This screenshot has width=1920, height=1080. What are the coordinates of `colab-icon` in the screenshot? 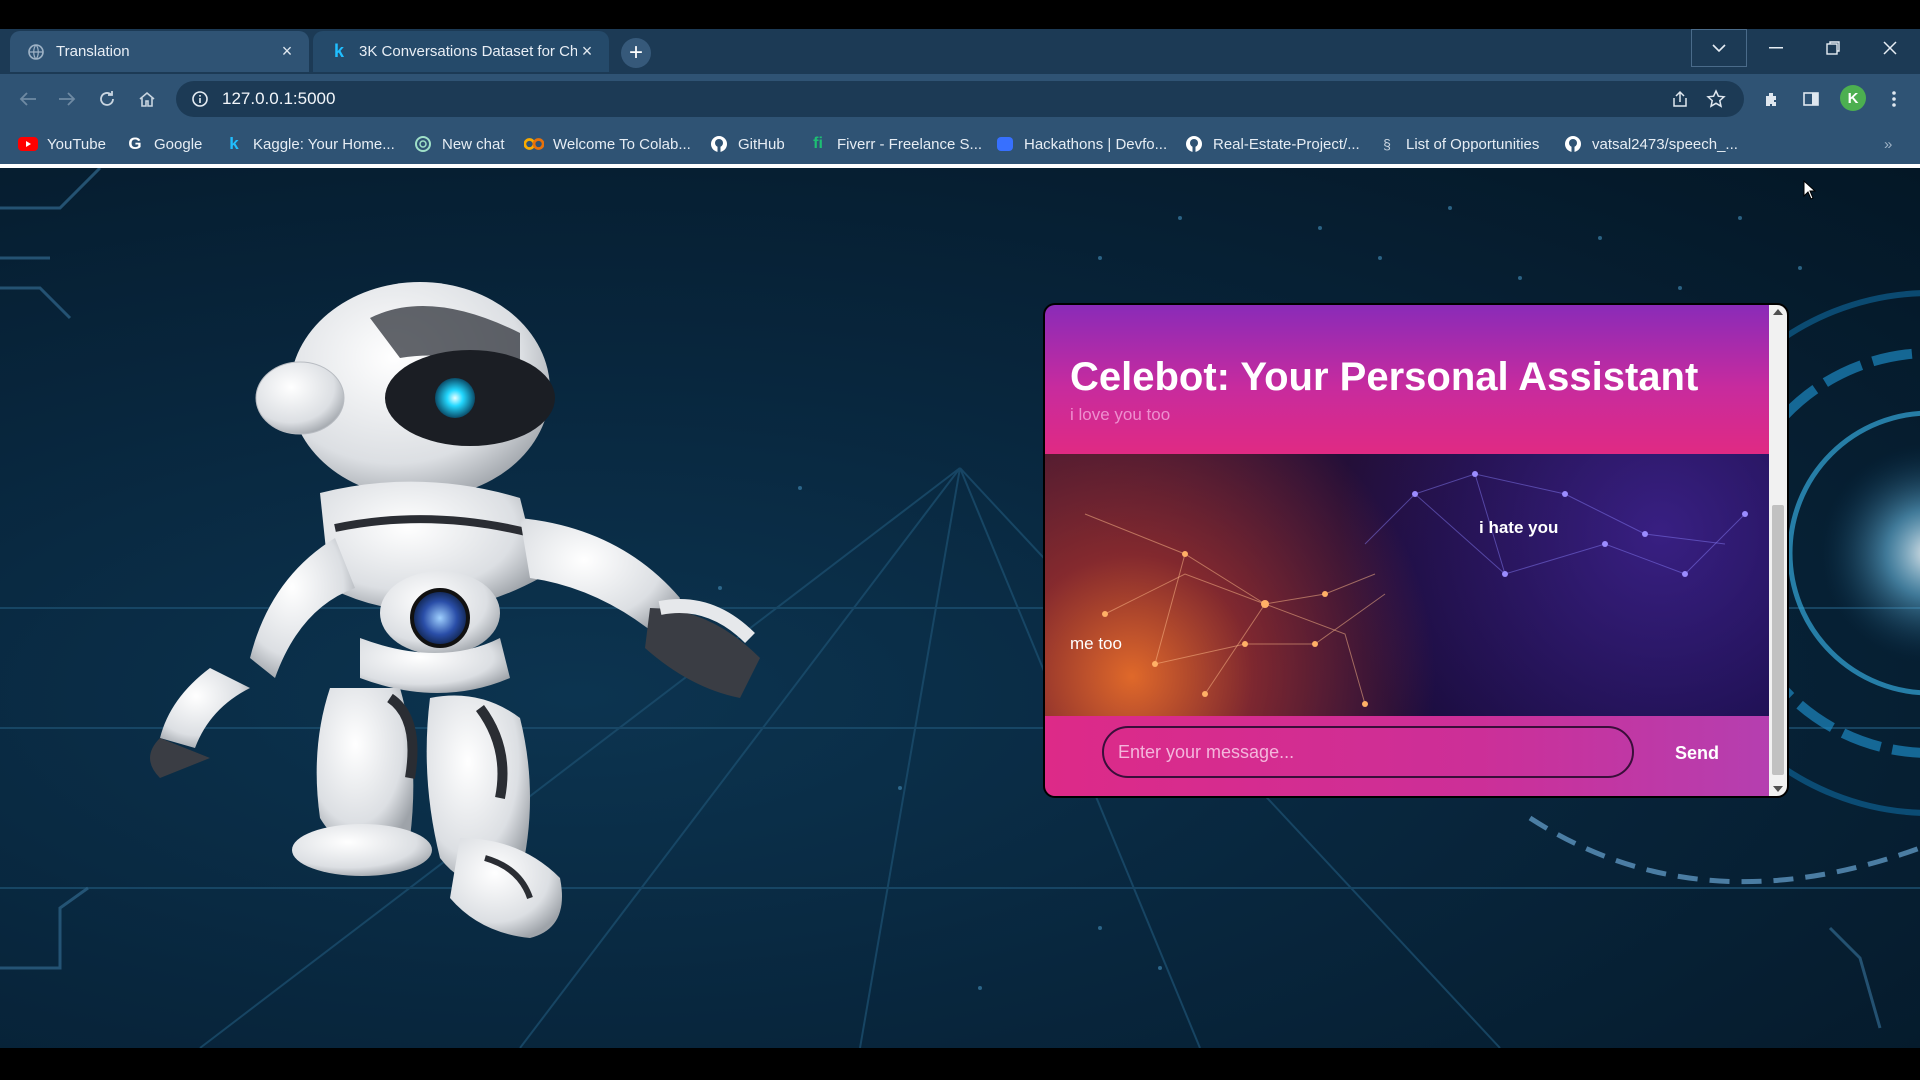 It's located at (534, 144).